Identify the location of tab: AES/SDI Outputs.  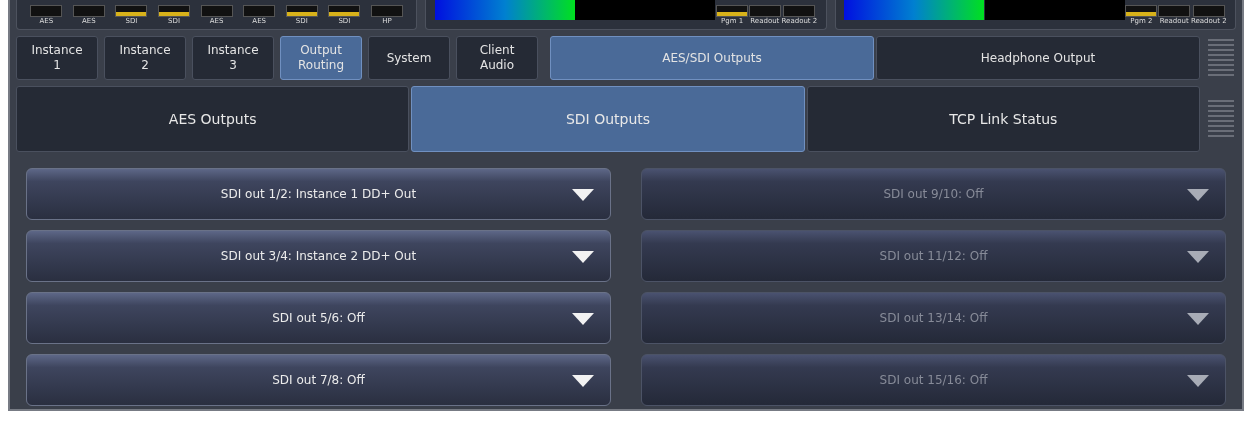
(712, 58).